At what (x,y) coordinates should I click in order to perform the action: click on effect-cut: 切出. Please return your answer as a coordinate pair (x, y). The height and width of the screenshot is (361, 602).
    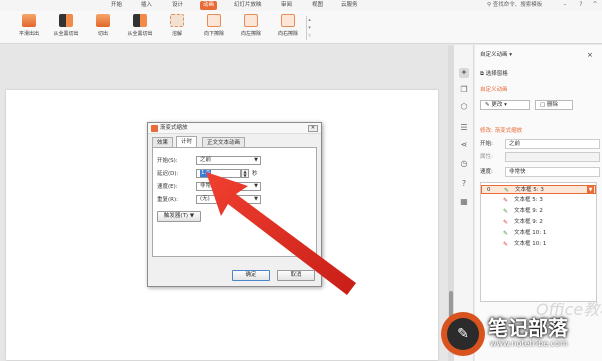
    Looking at the image, I should click on (103, 28).